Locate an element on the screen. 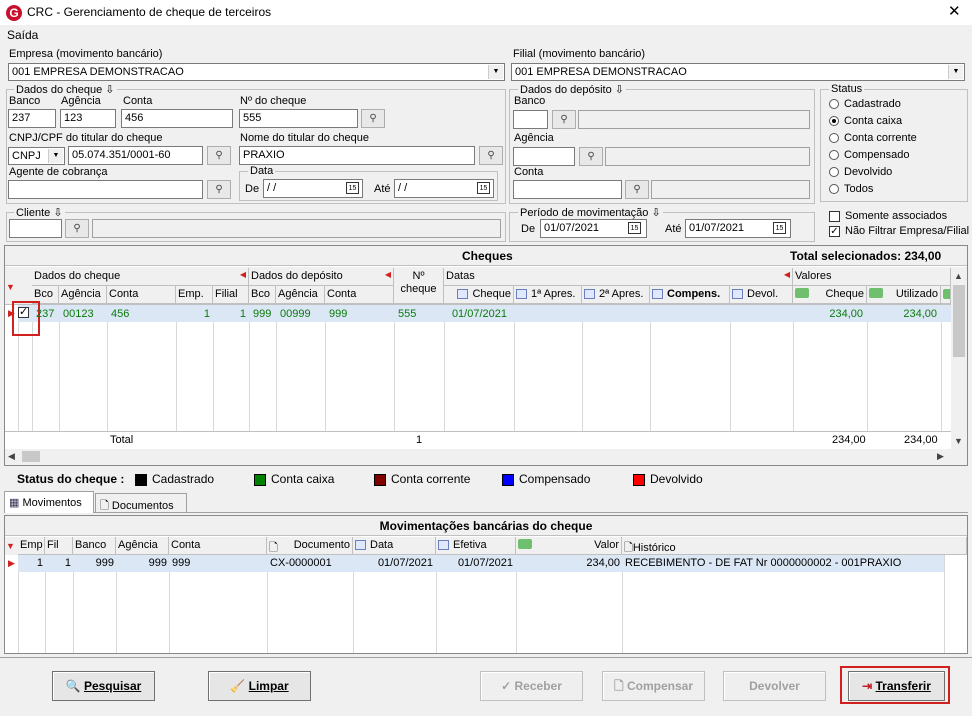 Image resolution: width=972 pixels, height=716 pixels. mov-cell-data: 01/07/2021 is located at coordinates (405, 563).